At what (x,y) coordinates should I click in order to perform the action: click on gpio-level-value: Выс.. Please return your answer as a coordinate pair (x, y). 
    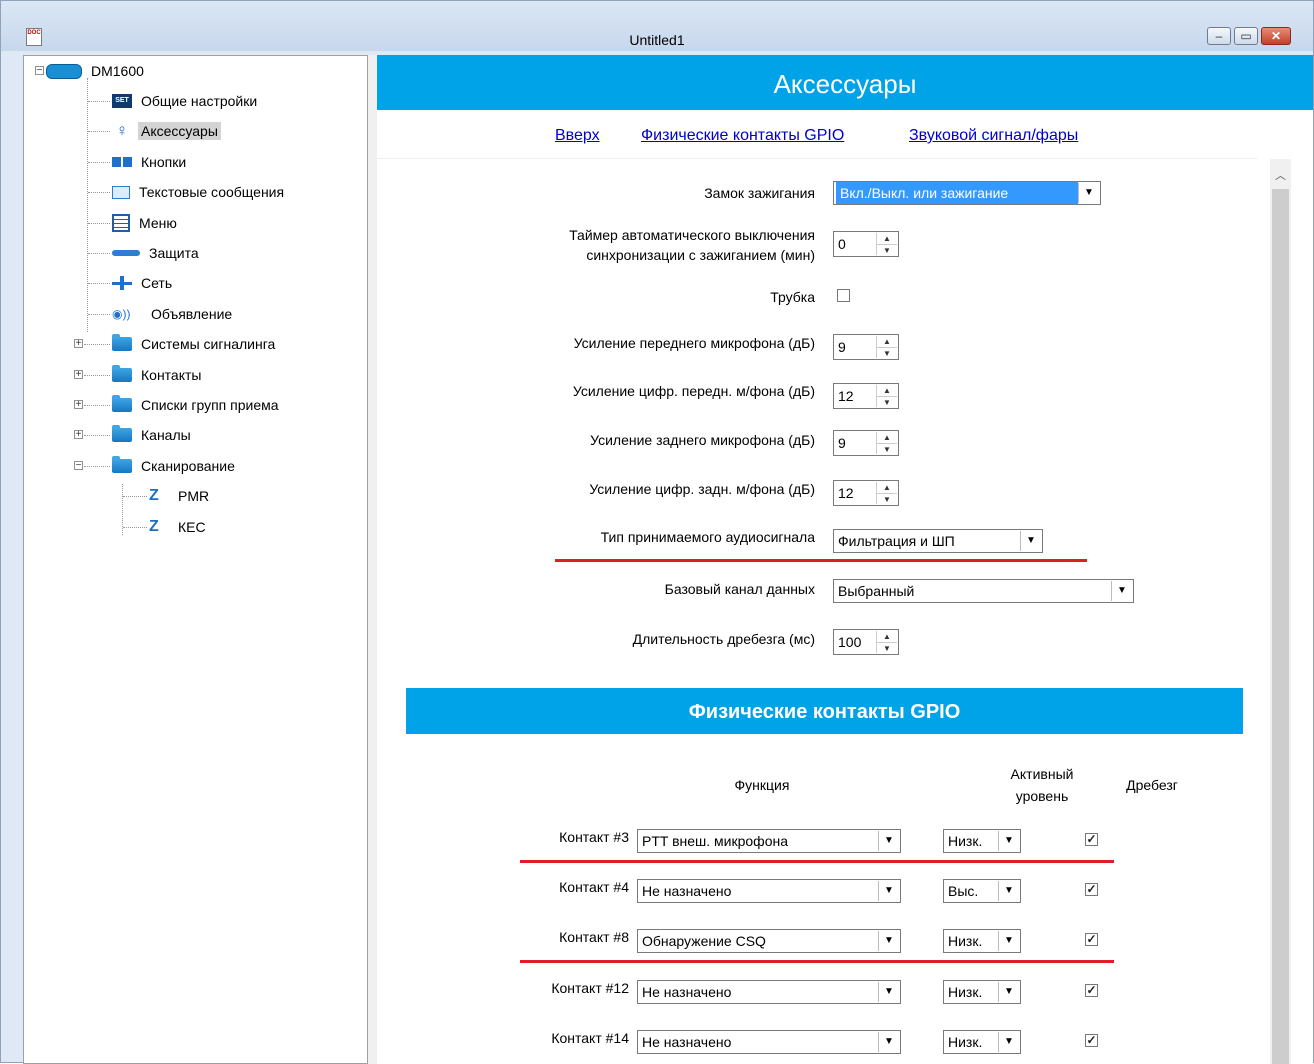
    Looking at the image, I should click on (963, 891).